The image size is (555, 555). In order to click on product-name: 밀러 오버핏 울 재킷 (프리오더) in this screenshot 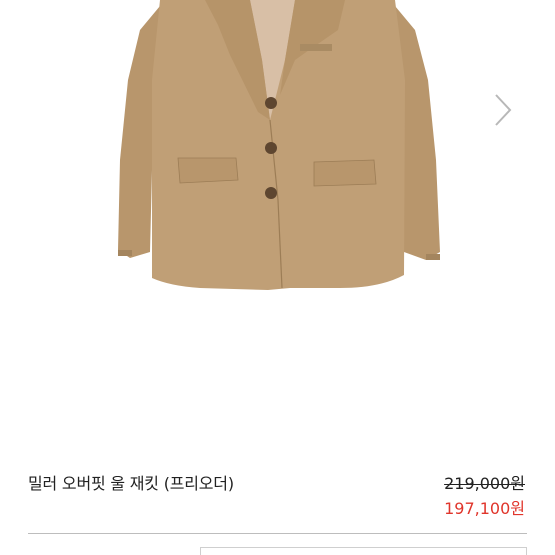, I will do `click(131, 482)`.